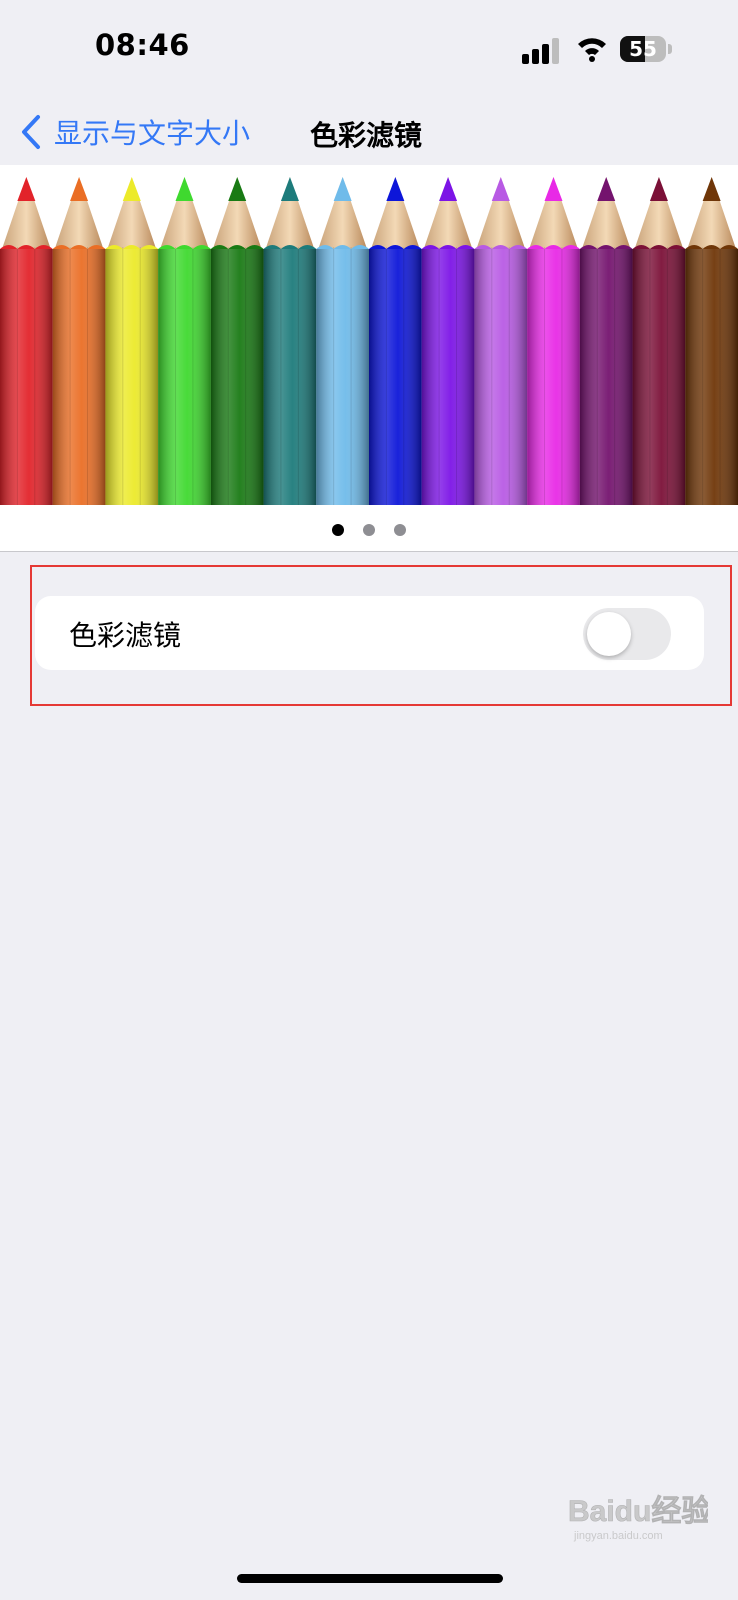  I want to click on page-title: 色彩滤镜, so click(366, 135).